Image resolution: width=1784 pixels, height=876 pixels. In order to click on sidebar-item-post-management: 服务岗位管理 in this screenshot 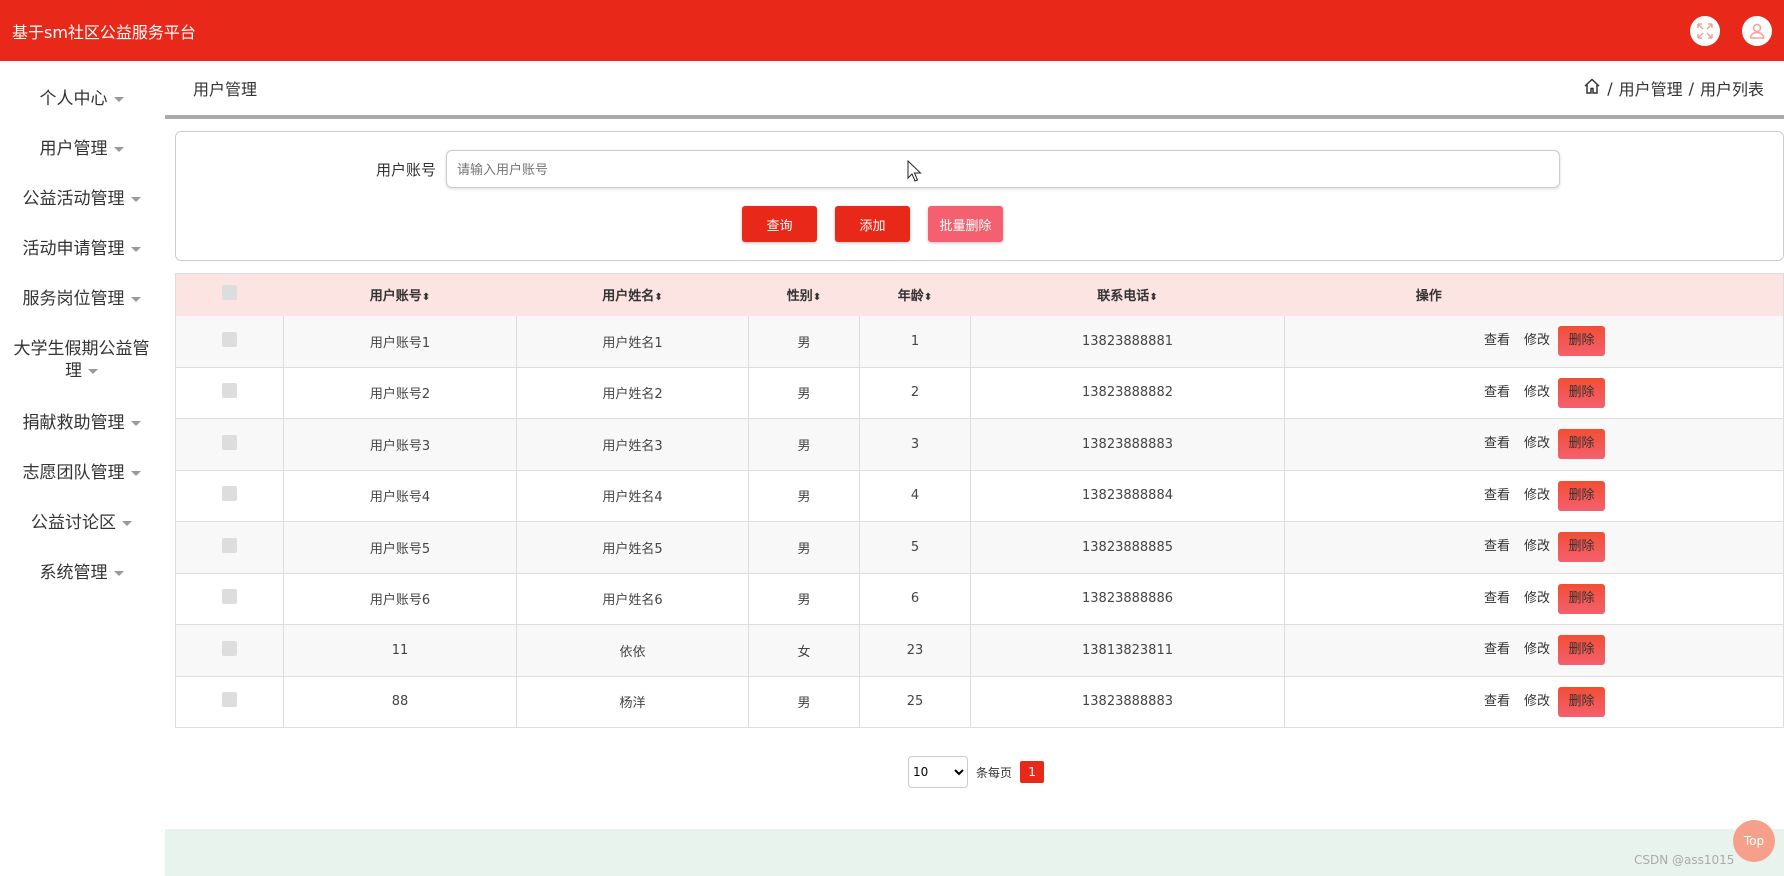, I will do `click(81, 313)`.